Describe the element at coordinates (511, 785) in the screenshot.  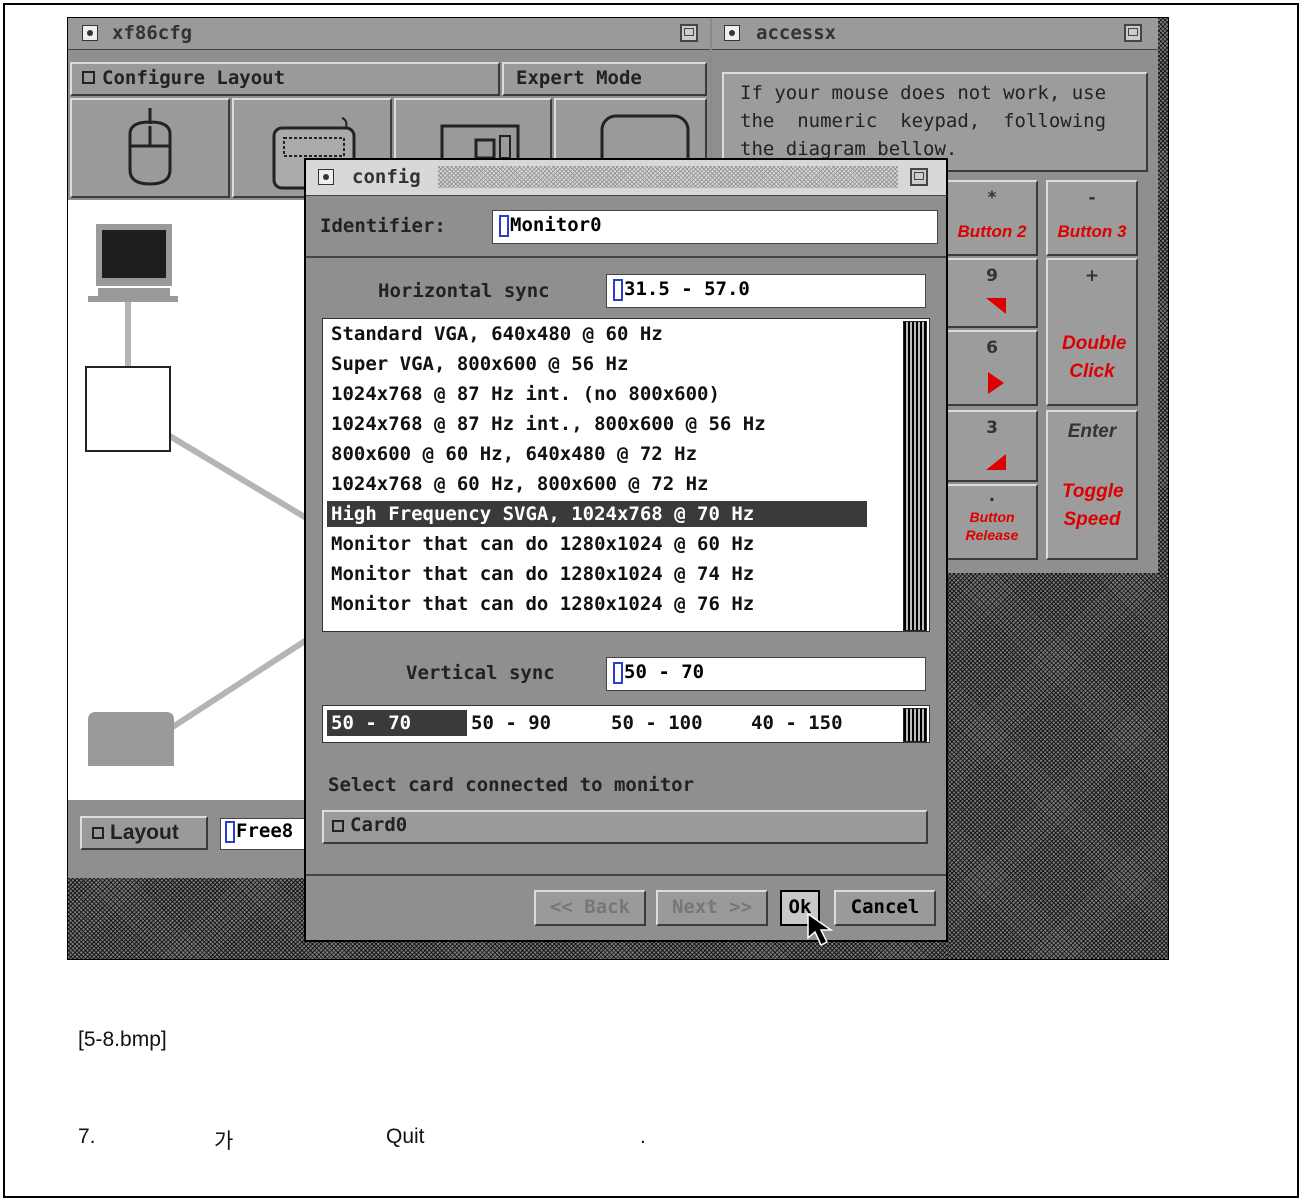
I see `card-label: Select card connected to monitor` at that location.